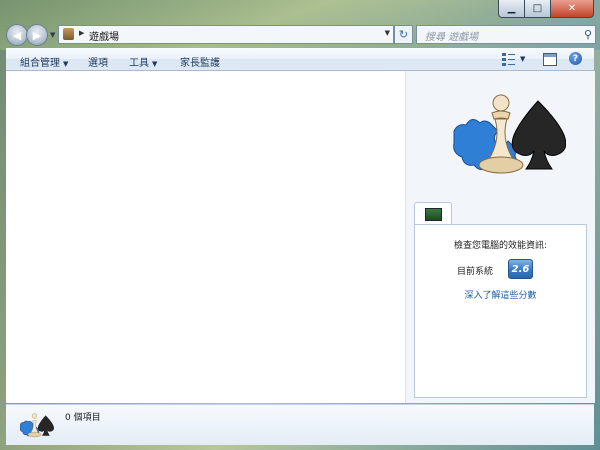  I want to click on perf-title: 檢查您電腦的效能資訊:, so click(500, 246).